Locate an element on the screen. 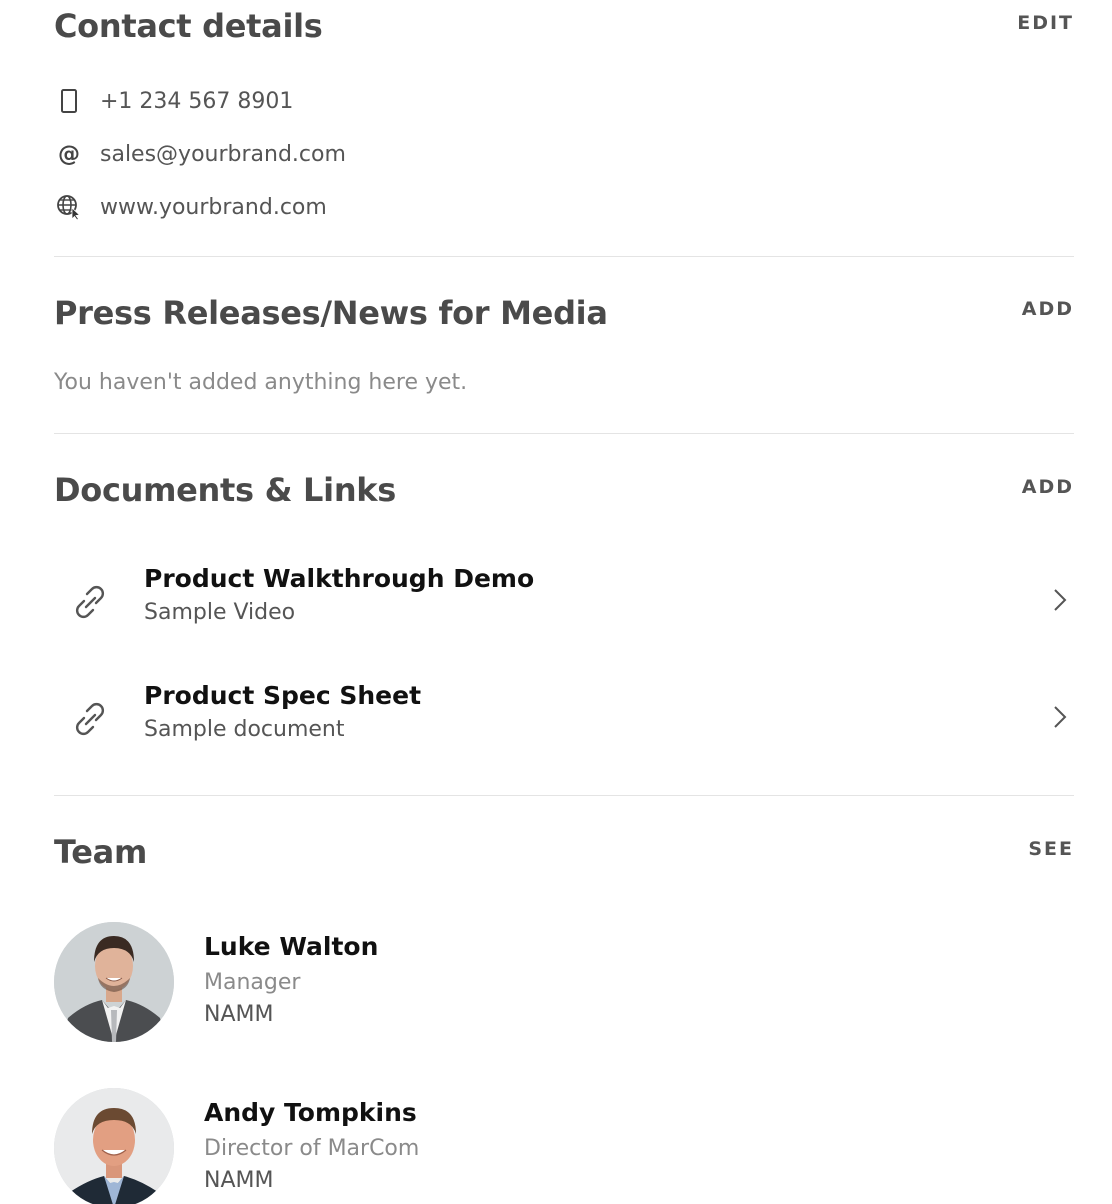  team-member: Luke Walton Manager NAMM is located at coordinates (404, 983).